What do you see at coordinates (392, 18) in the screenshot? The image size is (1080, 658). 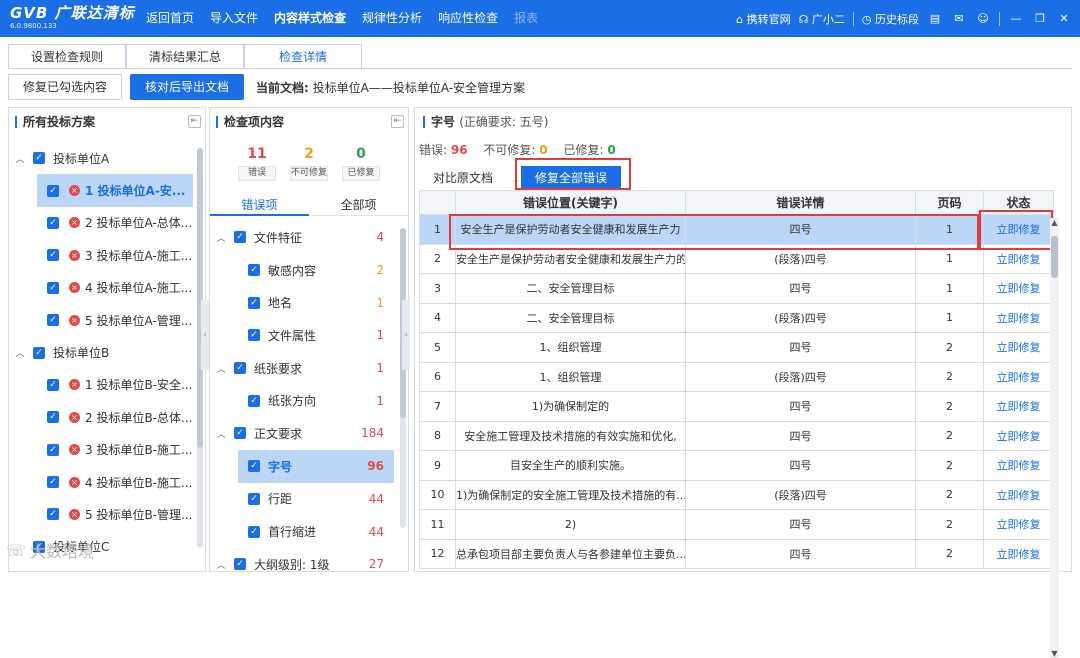 I see `nav-regularity: 规律性分析` at bounding box center [392, 18].